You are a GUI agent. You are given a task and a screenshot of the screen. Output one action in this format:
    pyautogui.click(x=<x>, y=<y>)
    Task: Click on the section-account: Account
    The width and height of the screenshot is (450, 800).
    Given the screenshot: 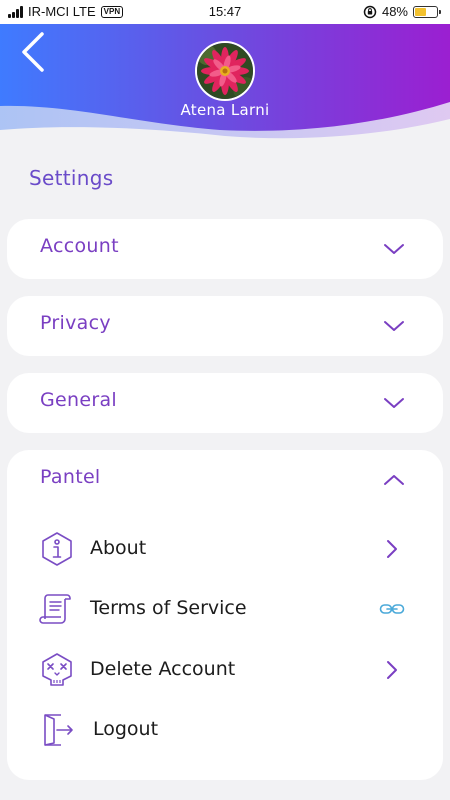 What is the action you would take?
    pyautogui.click(x=225, y=249)
    